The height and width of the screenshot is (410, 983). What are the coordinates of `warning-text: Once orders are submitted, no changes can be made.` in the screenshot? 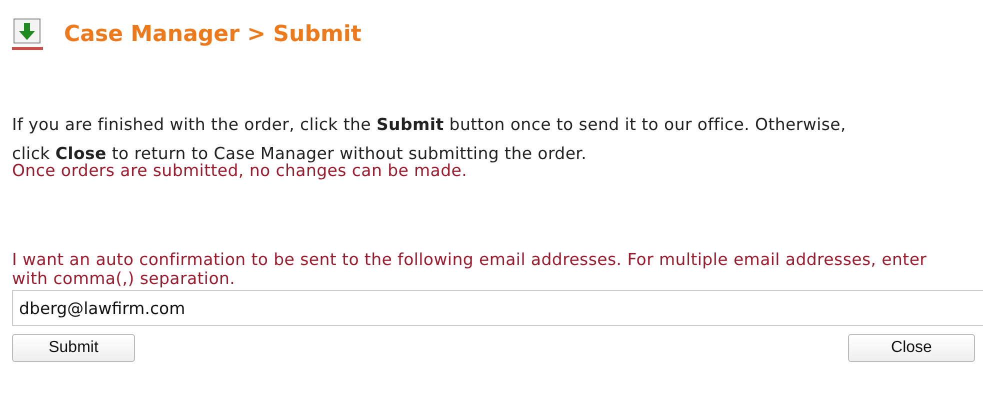 It's located at (240, 171).